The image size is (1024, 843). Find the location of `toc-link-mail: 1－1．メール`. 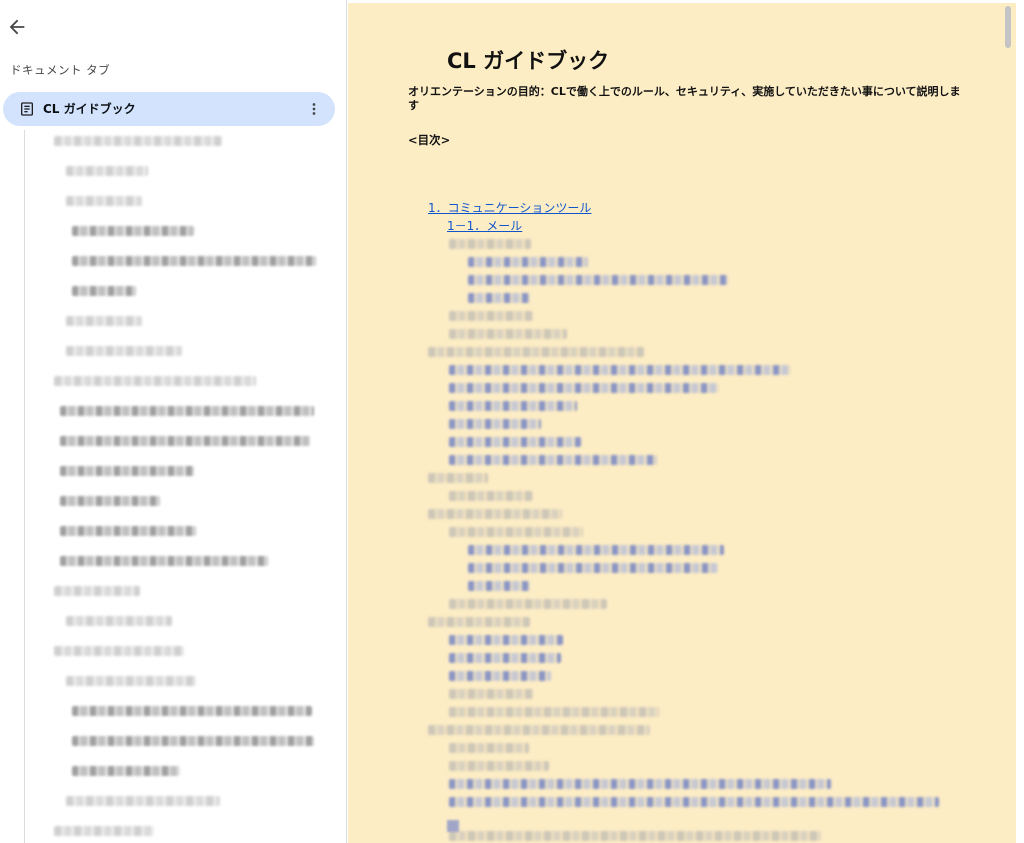

toc-link-mail: 1－1．メール is located at coordinates (484, 225).